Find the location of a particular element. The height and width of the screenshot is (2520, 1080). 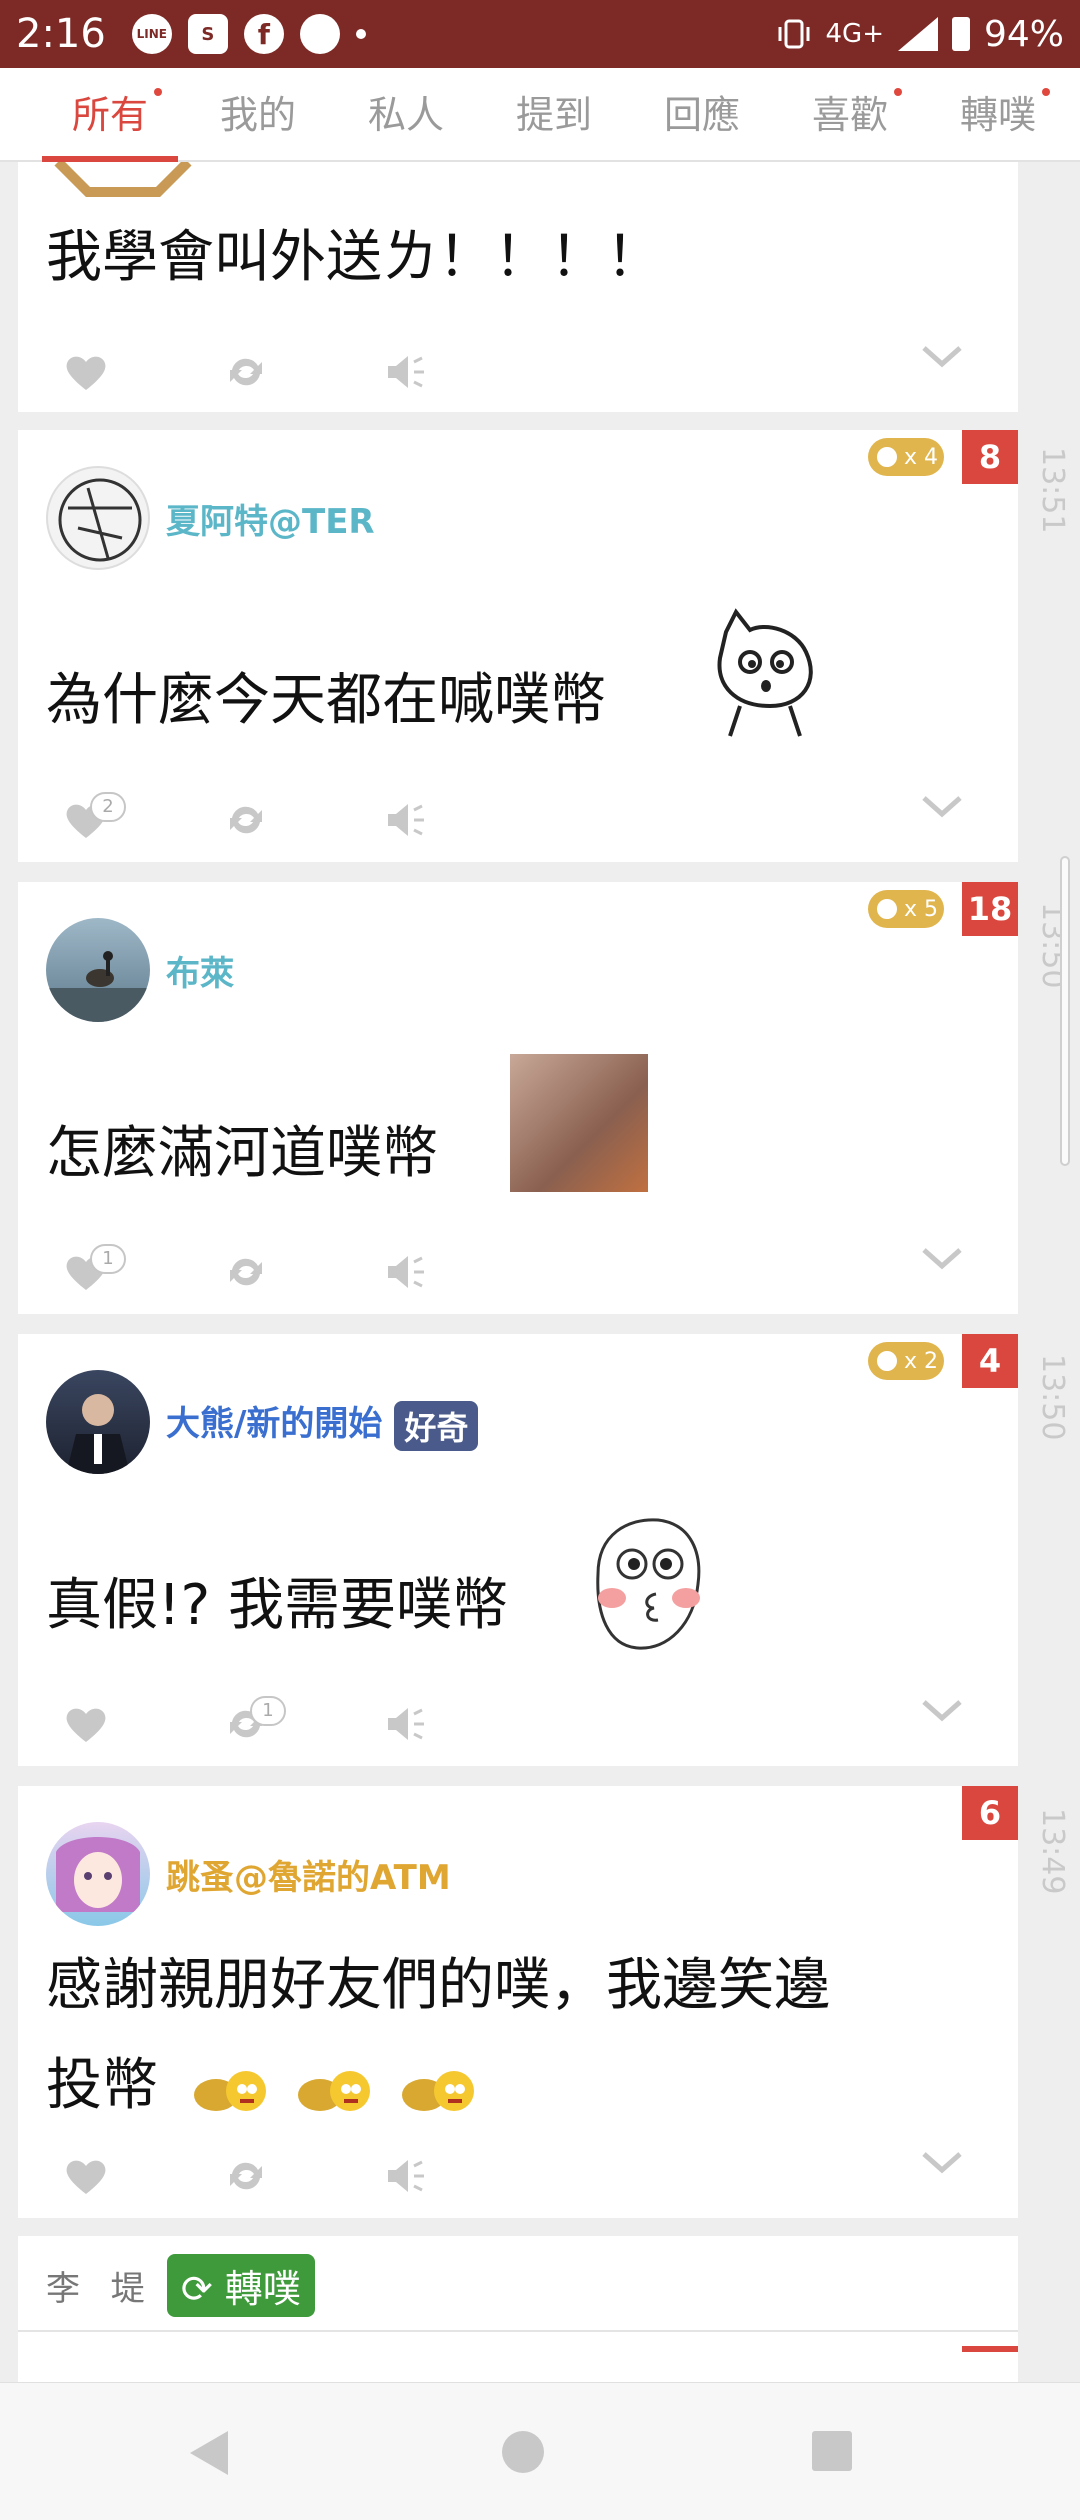

author-name: 夏阿特@TER is located at coordinates (270, 518).